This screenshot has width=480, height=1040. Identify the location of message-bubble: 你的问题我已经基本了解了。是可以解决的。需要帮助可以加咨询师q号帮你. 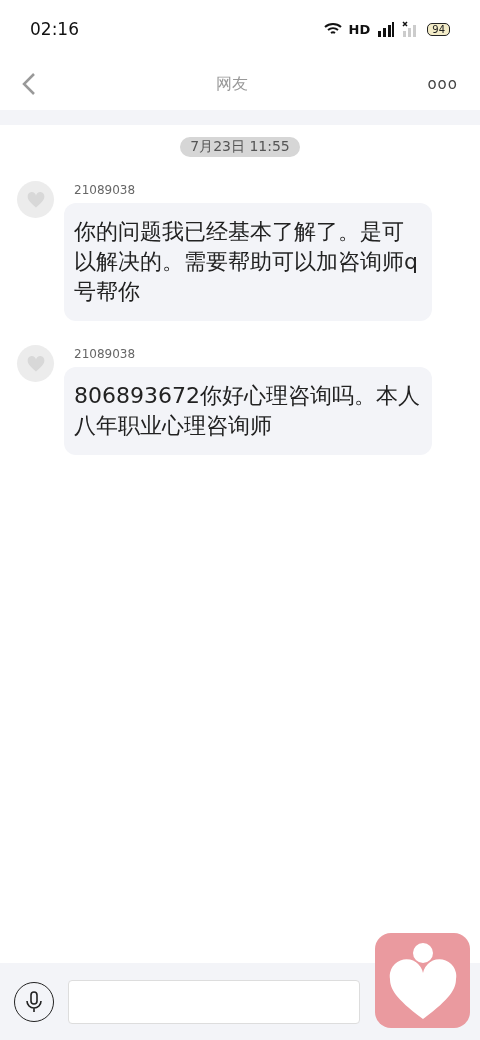
(248, 262).